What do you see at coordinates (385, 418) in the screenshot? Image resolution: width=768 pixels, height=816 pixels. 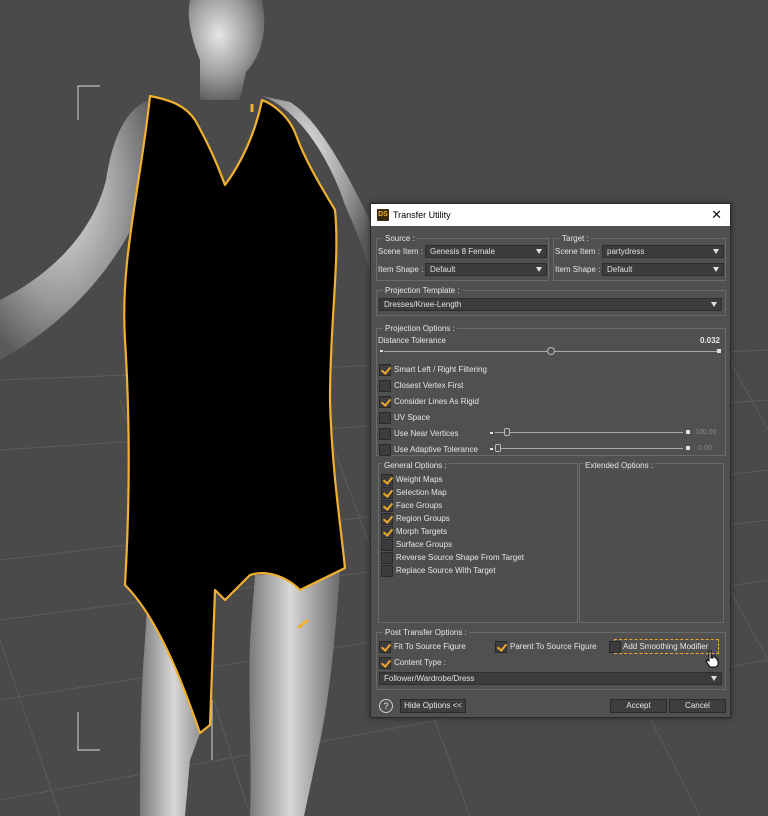 I see `uv-space-checkbox` at bounding box center [385, 418].